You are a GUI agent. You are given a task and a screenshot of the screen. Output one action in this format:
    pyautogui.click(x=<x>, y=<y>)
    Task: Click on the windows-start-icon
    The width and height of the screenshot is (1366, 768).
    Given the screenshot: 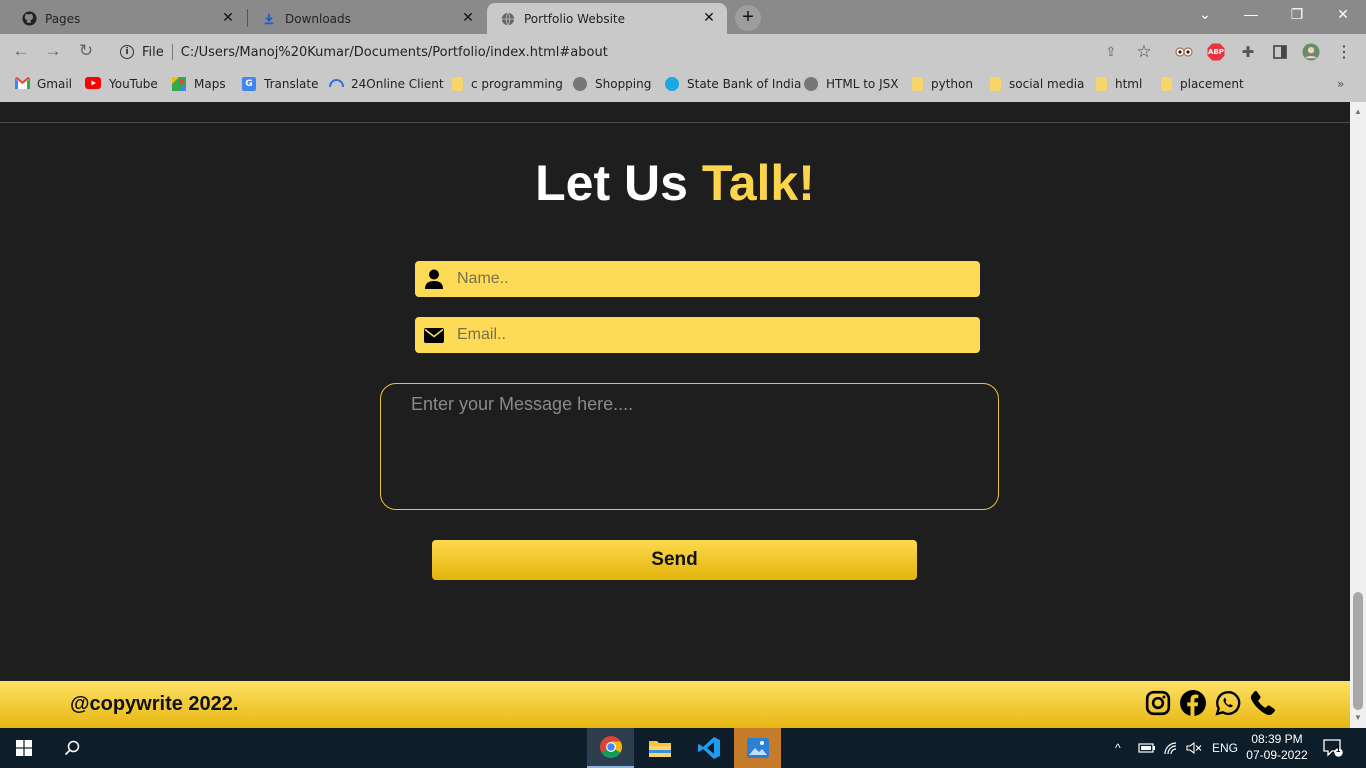 What is the action you would take?
    pyautogui.click(x=24, y=748)
    